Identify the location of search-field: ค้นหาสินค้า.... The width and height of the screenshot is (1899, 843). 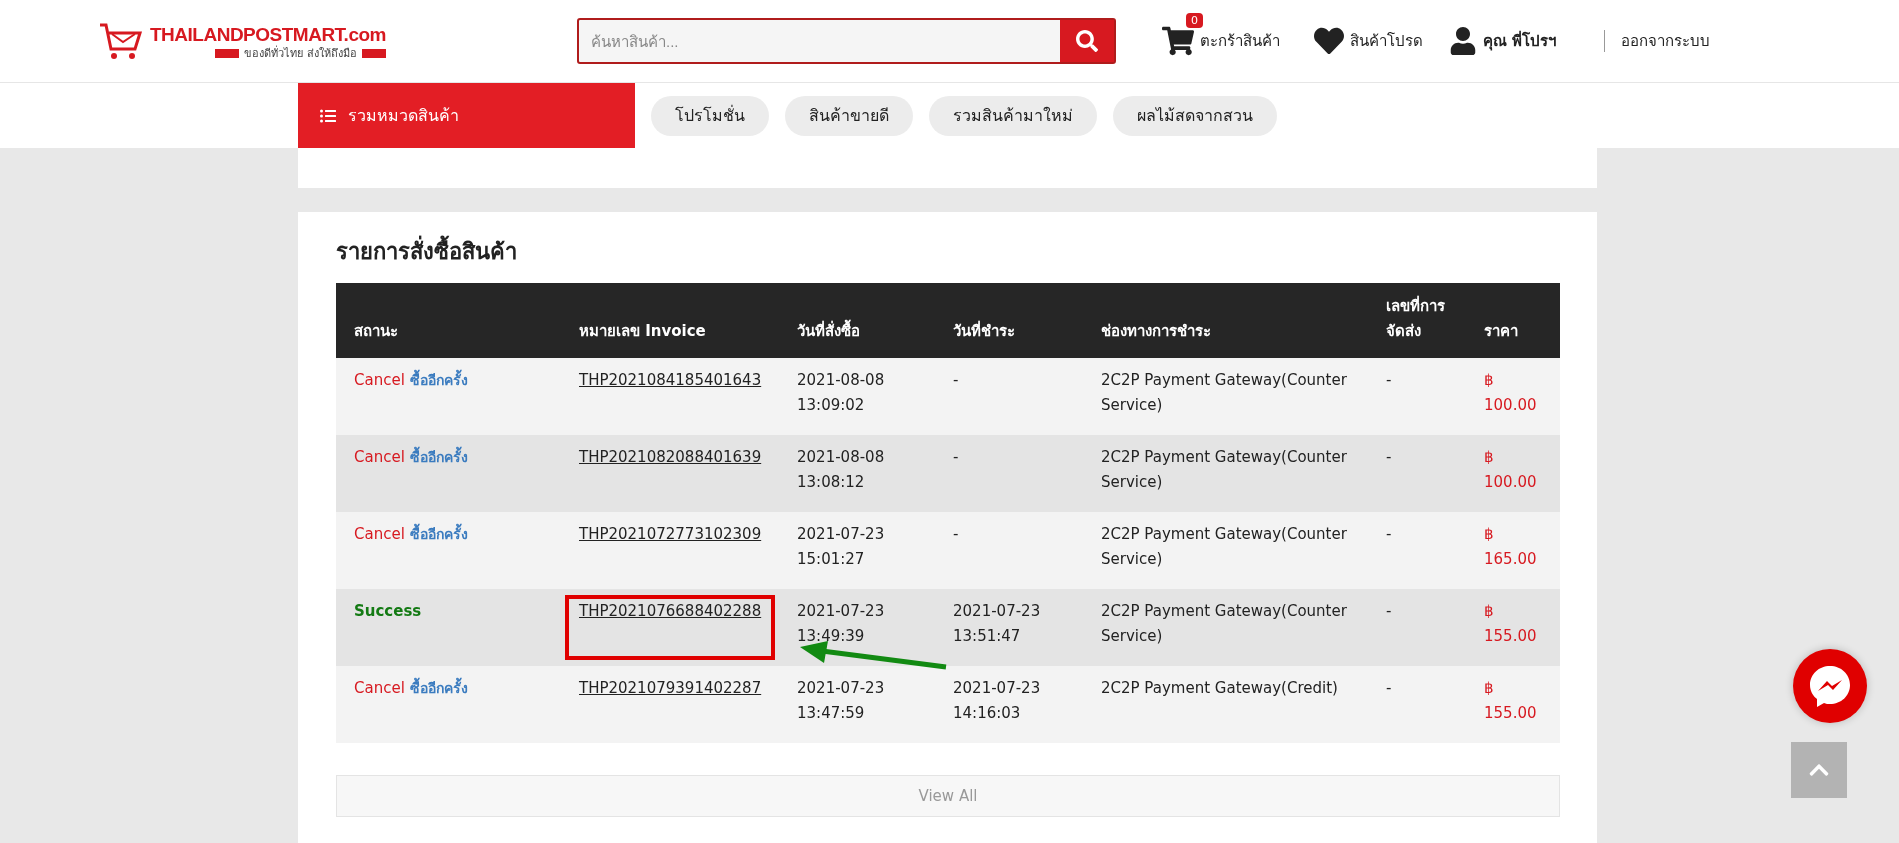
(819, 41).